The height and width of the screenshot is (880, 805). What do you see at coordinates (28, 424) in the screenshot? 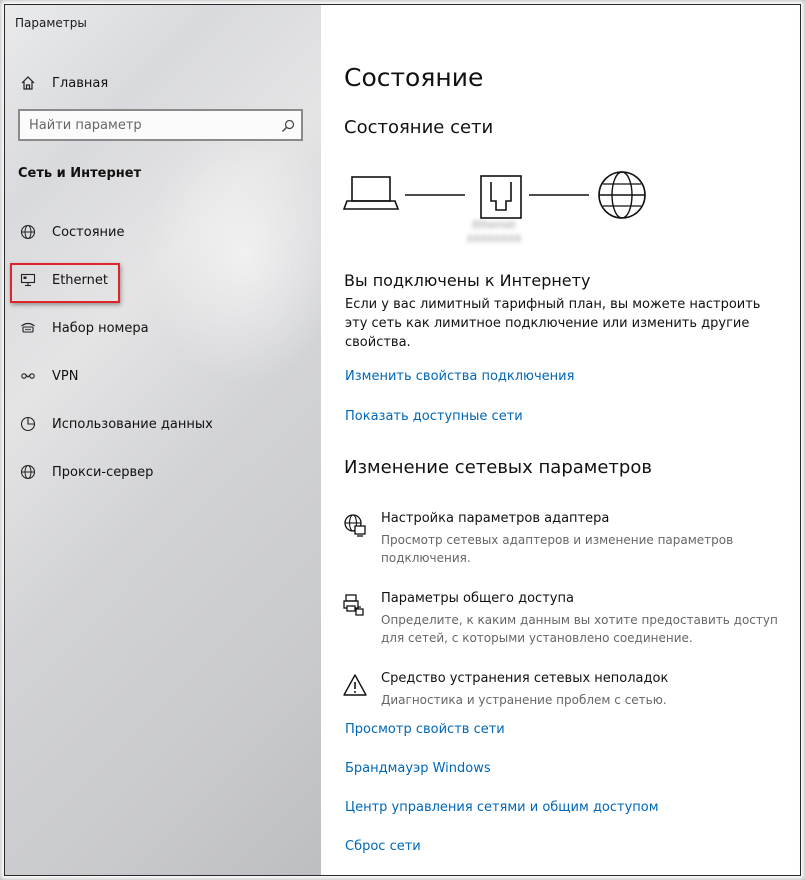
I see `data-usage-icon` at bounding box center [28, 424].